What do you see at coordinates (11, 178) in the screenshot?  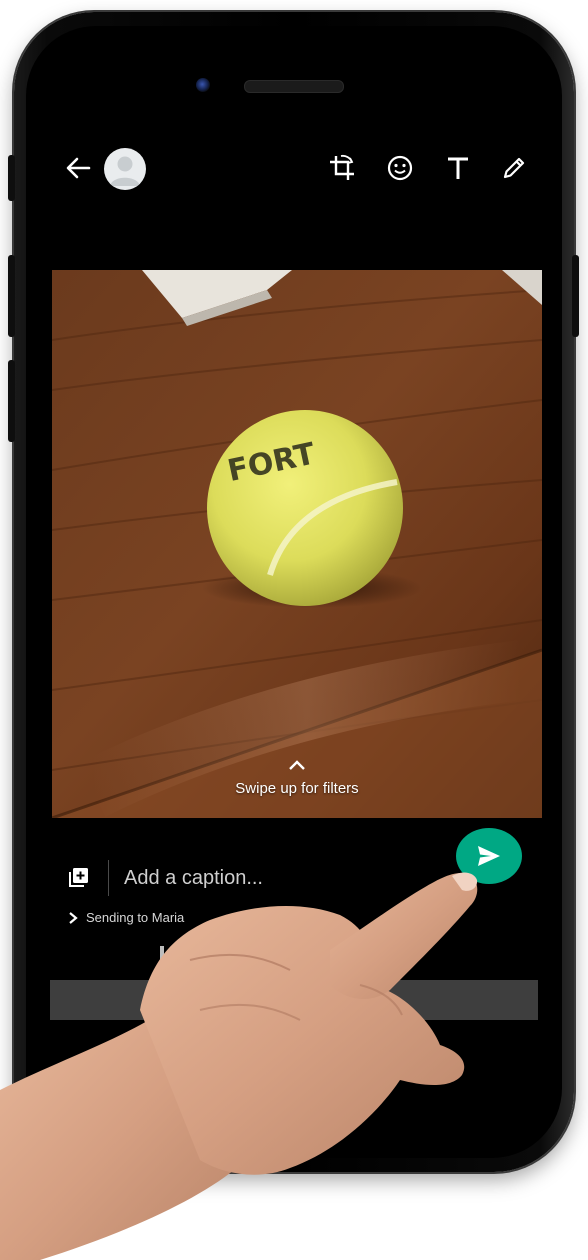 I see `mute-switch` at bounding box center [11, 178].